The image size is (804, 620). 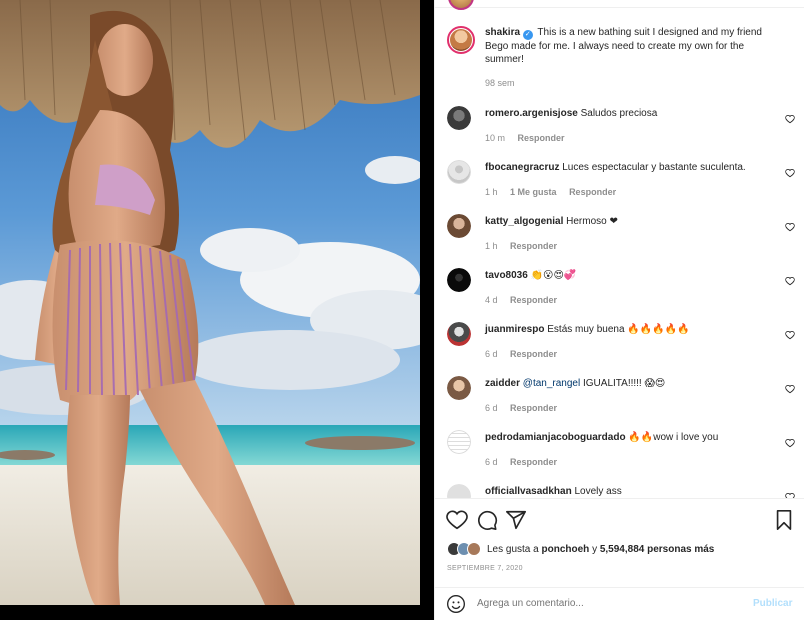 I want to click on comment-body: tavo8036 👏😮😍💞, so click(x=630, y=276).